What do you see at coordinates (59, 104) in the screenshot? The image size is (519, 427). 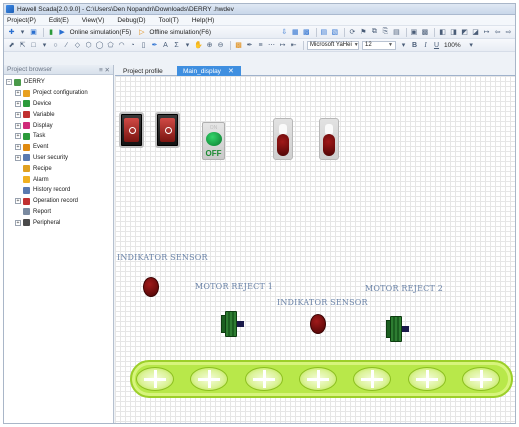 I see `tree-item: + Device` at bounding box center [59, 104].